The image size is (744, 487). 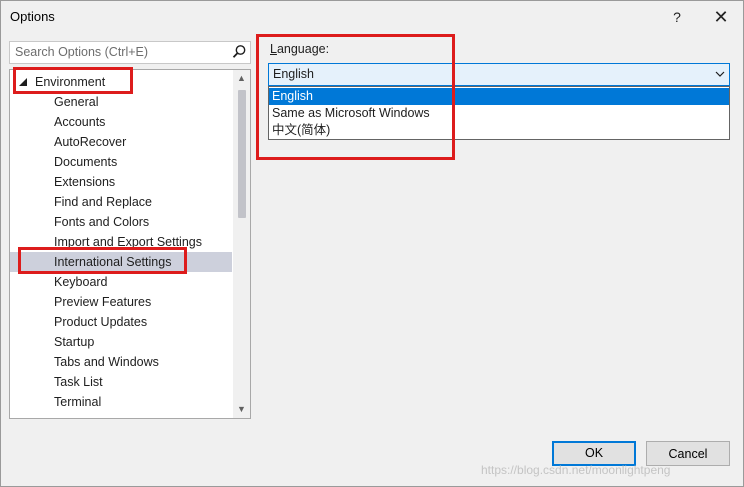 I want to click on tree-item-label: General, so click(x=76, y=102).